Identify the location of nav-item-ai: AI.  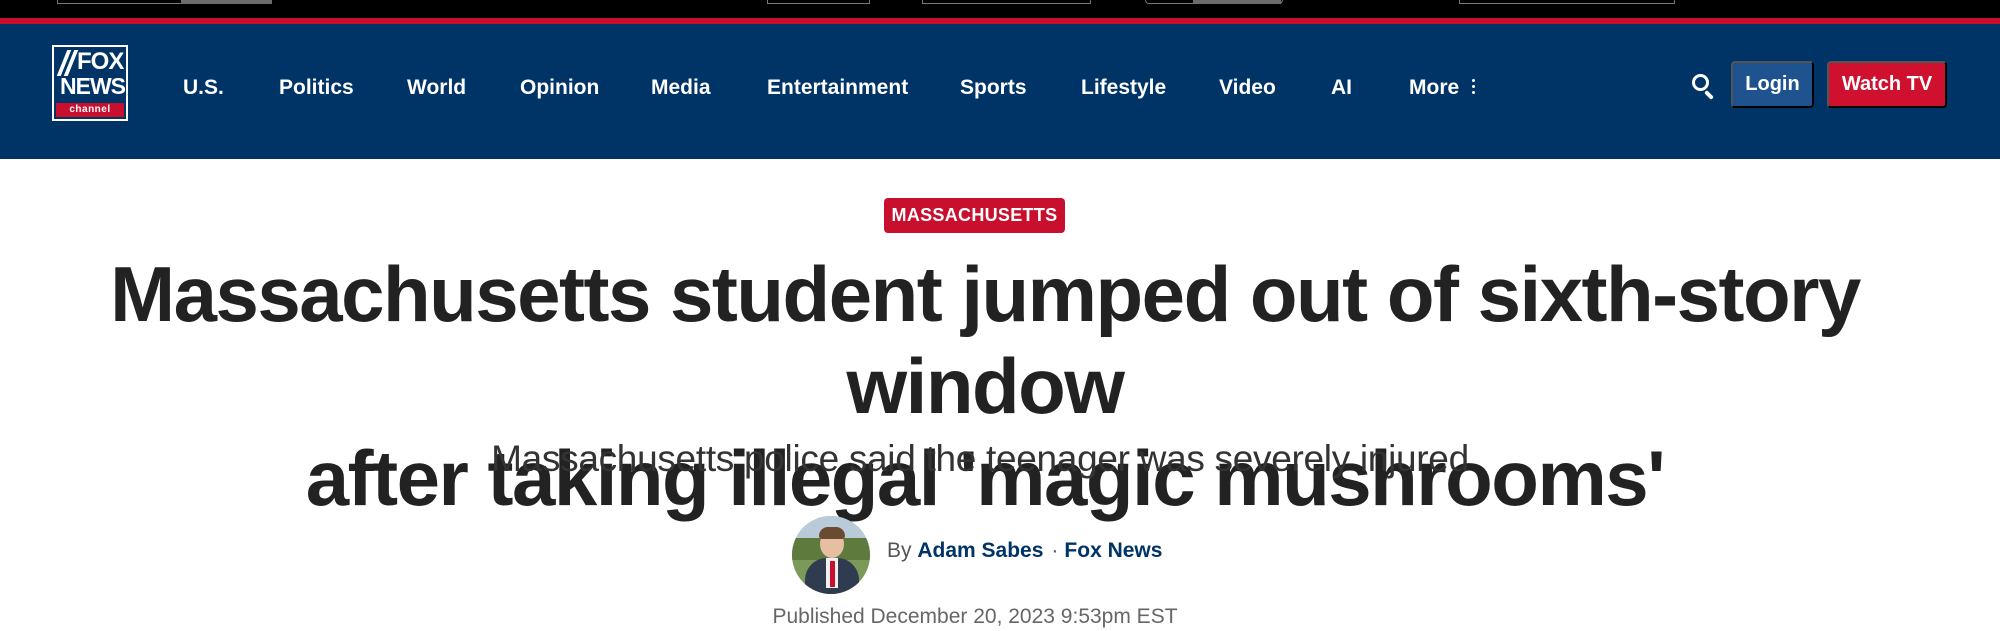
(1341, 88).